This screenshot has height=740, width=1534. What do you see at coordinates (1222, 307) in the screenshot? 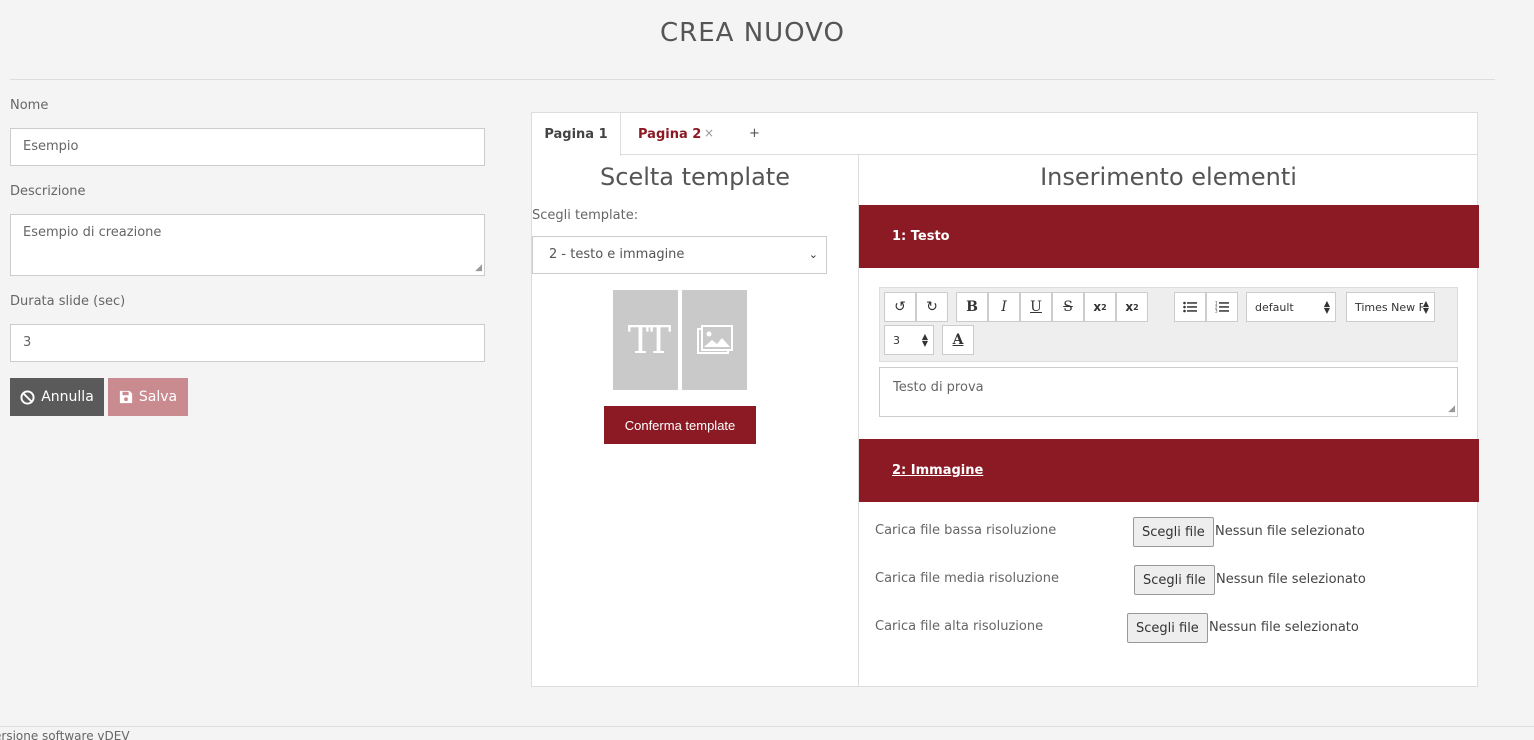
I see `numbered-list-icon: 123` at bounding box center [1222, 307].